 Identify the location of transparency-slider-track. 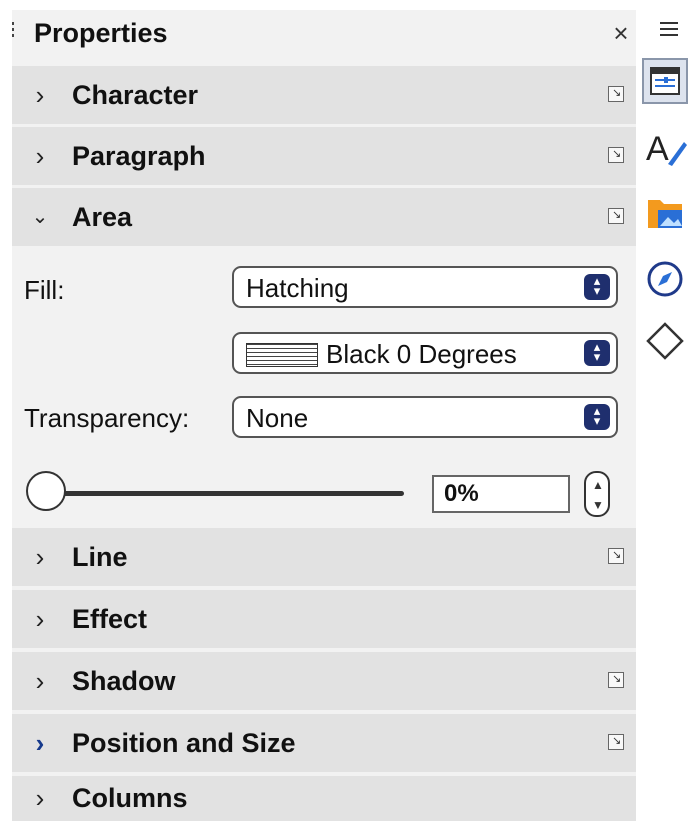
(231, 493).